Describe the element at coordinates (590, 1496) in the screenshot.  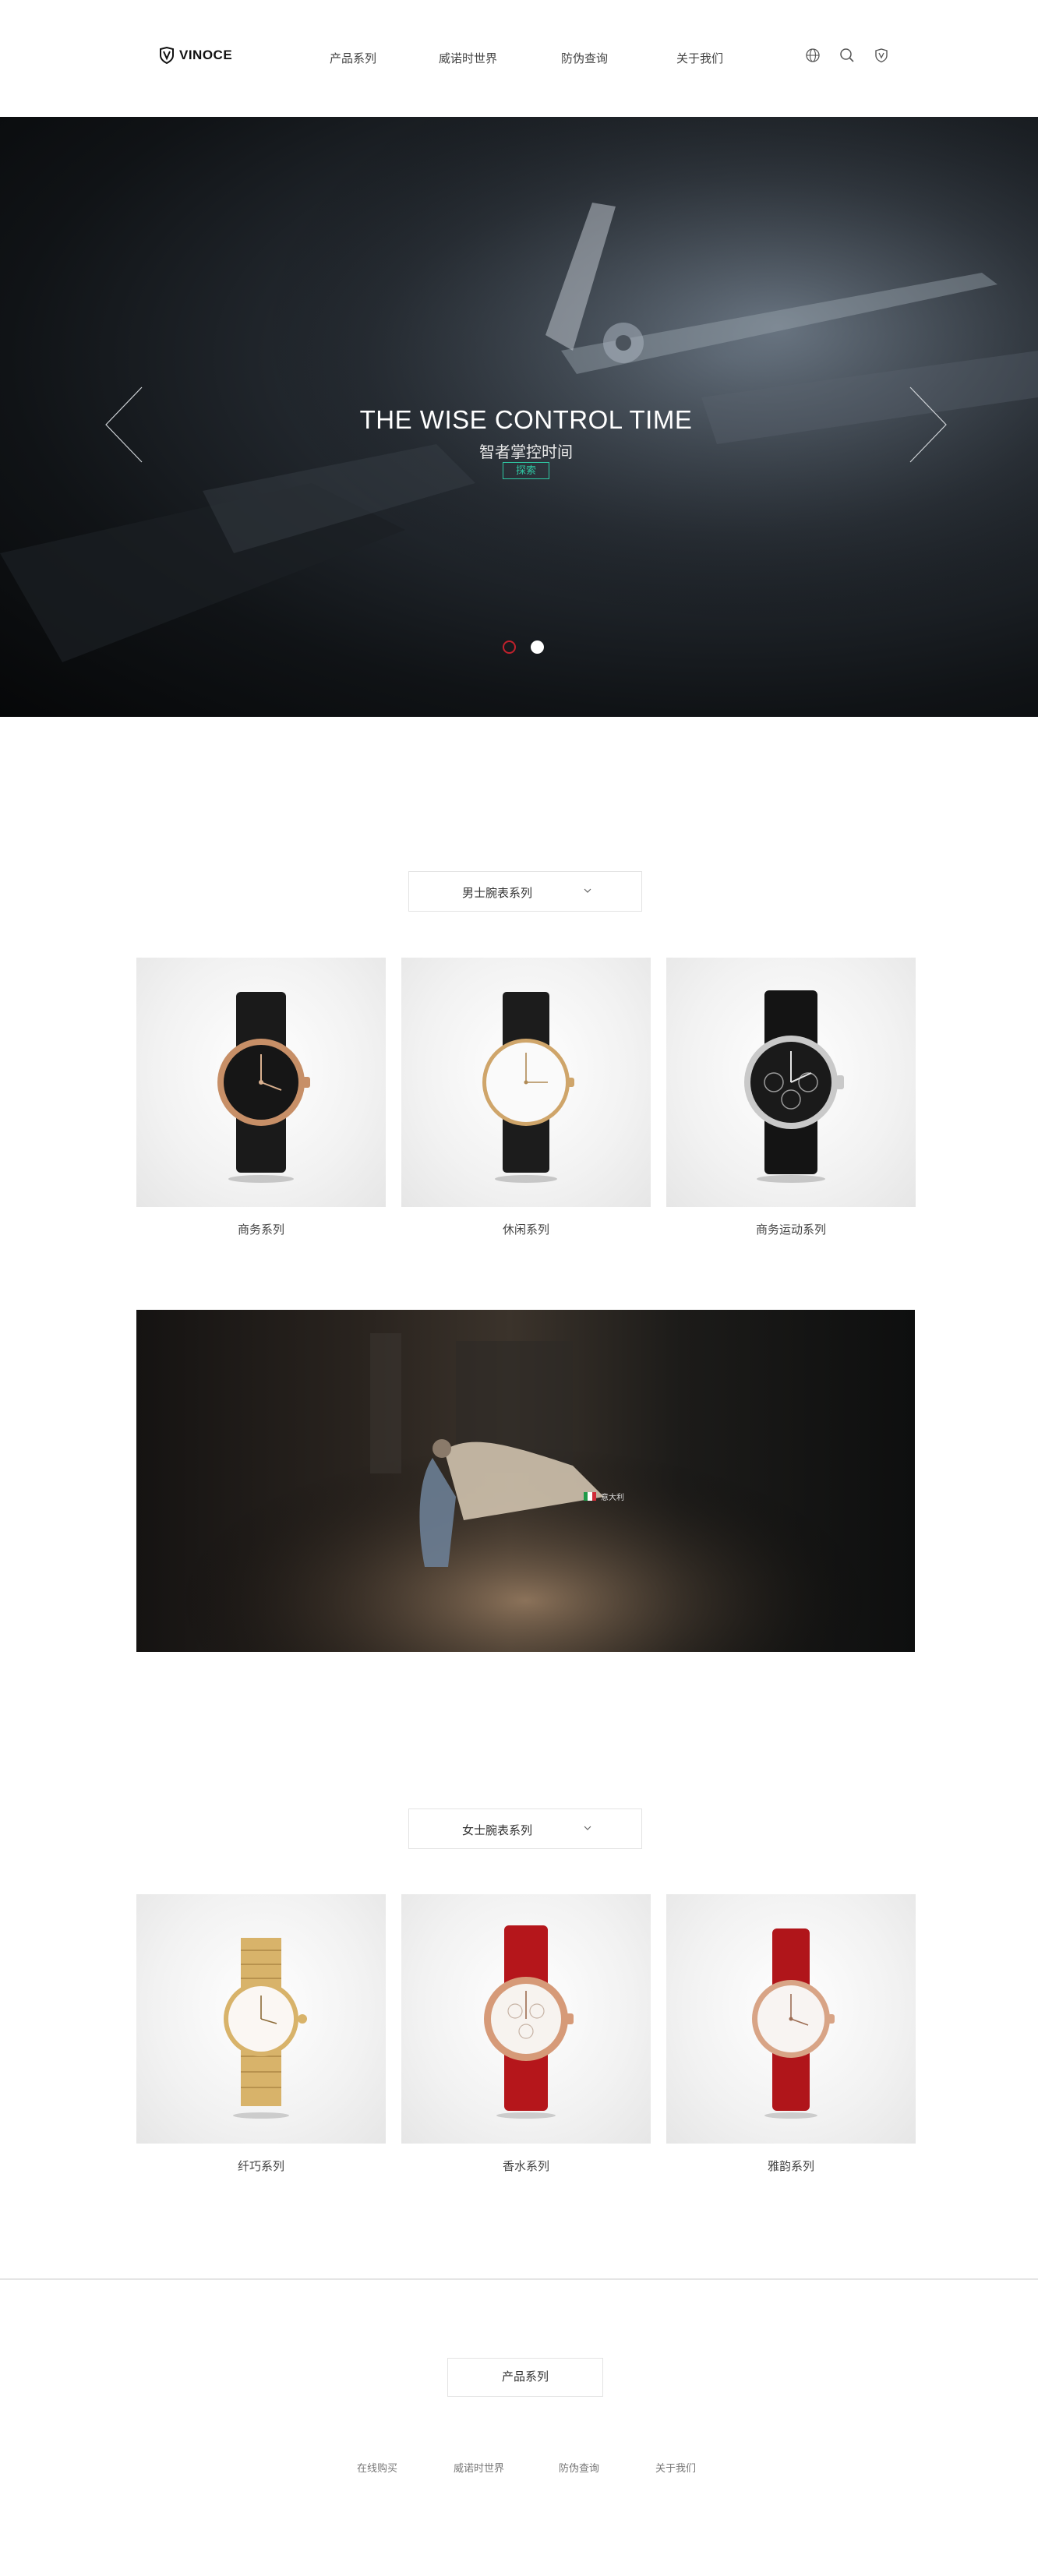
I see `italy-flag-icon` at that location.